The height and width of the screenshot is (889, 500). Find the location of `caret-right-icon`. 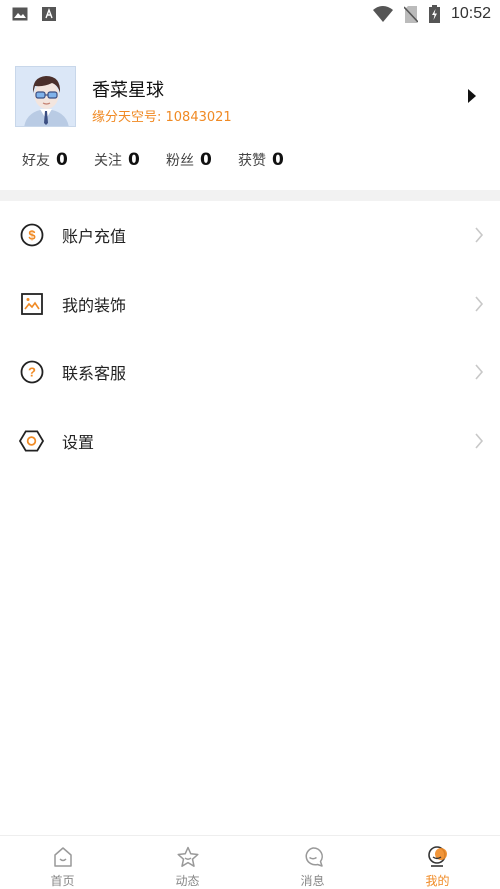

caret-right-icon is located at coordinates (472, 96).